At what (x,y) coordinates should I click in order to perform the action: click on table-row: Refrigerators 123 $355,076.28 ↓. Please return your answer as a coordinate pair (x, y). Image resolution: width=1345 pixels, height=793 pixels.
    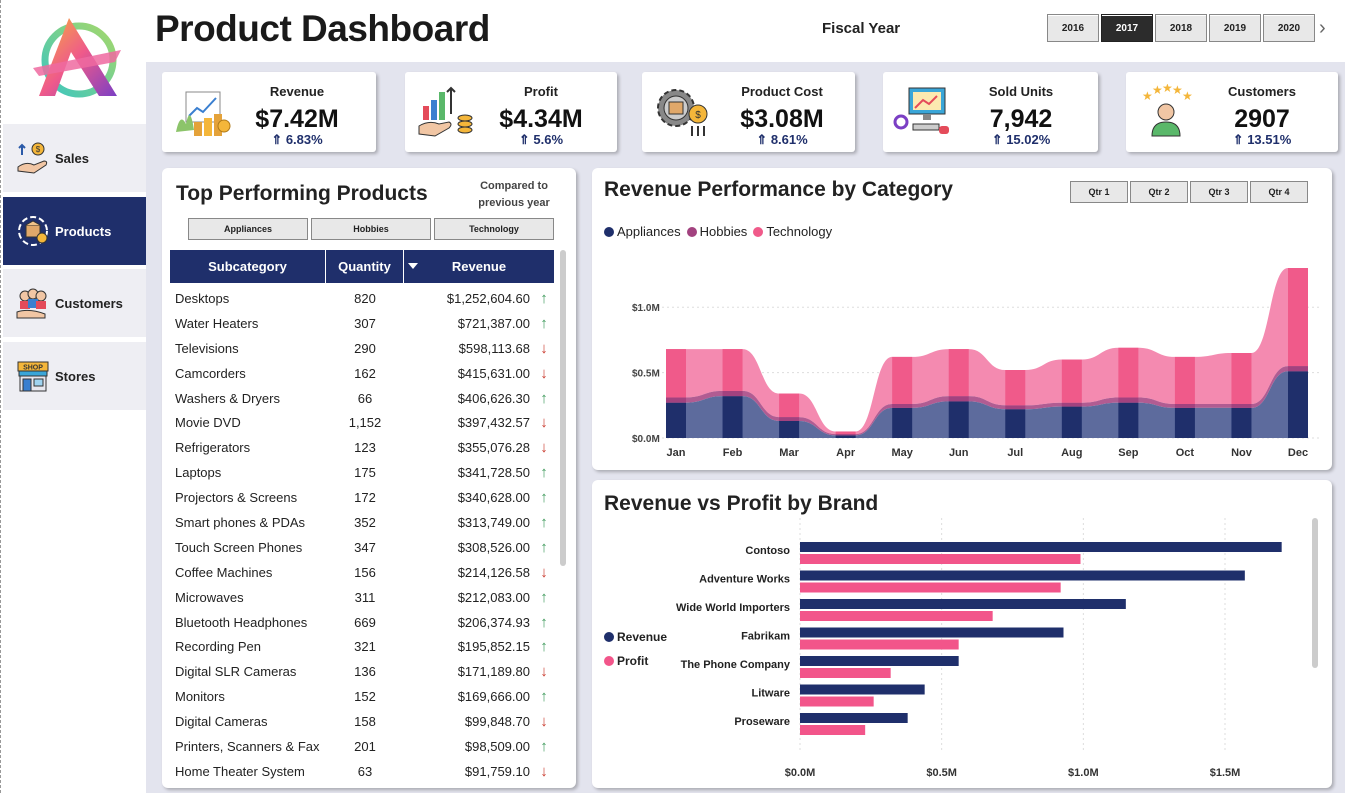
    Looking at the image, I should click on (362, 447).